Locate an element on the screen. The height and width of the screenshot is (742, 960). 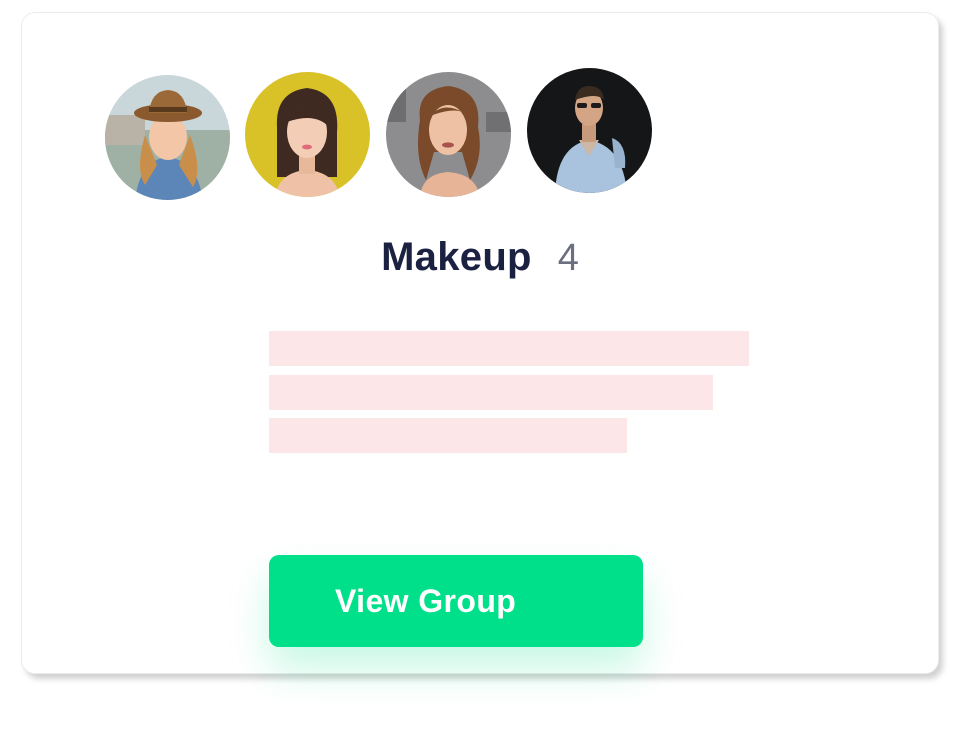
group-name: Makeup is located at coordinates (456, 257).